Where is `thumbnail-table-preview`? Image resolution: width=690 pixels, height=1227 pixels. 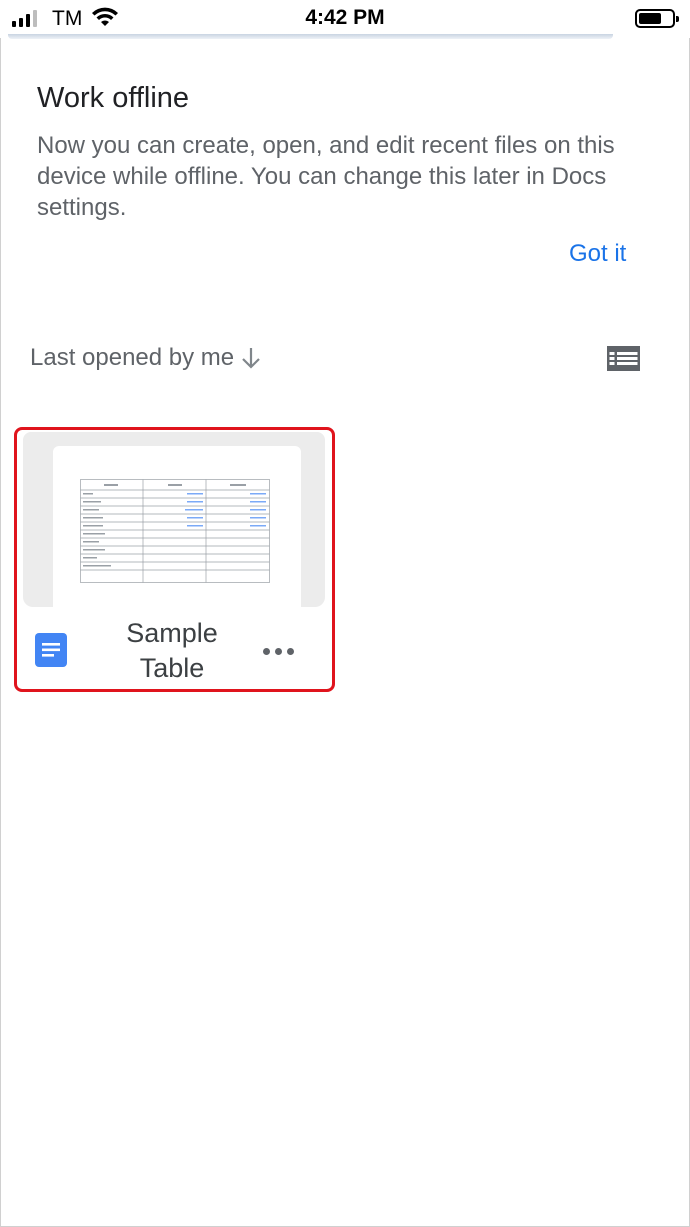
thumbnail-table-preview is located at coordinates (175, 531).